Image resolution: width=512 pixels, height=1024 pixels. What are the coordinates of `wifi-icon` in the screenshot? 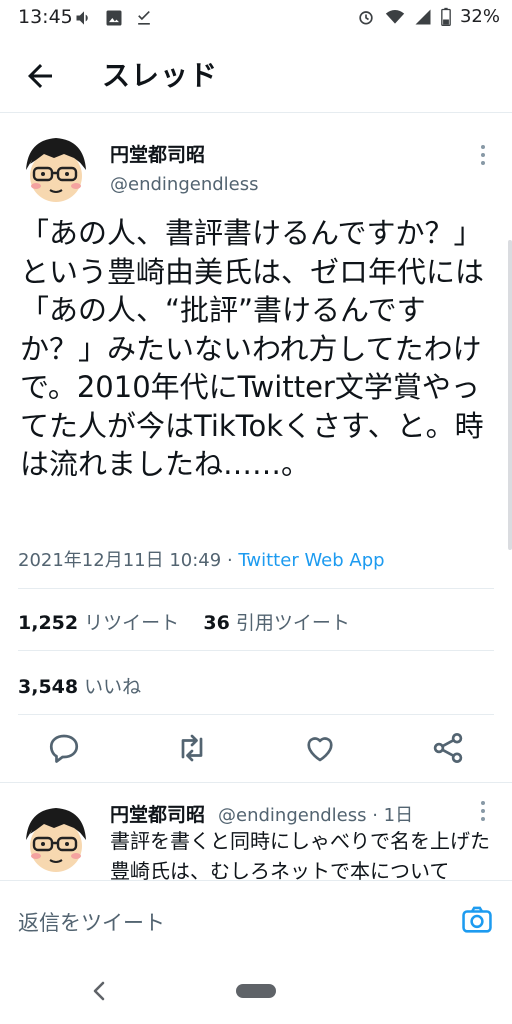 It's located at (395, 16).